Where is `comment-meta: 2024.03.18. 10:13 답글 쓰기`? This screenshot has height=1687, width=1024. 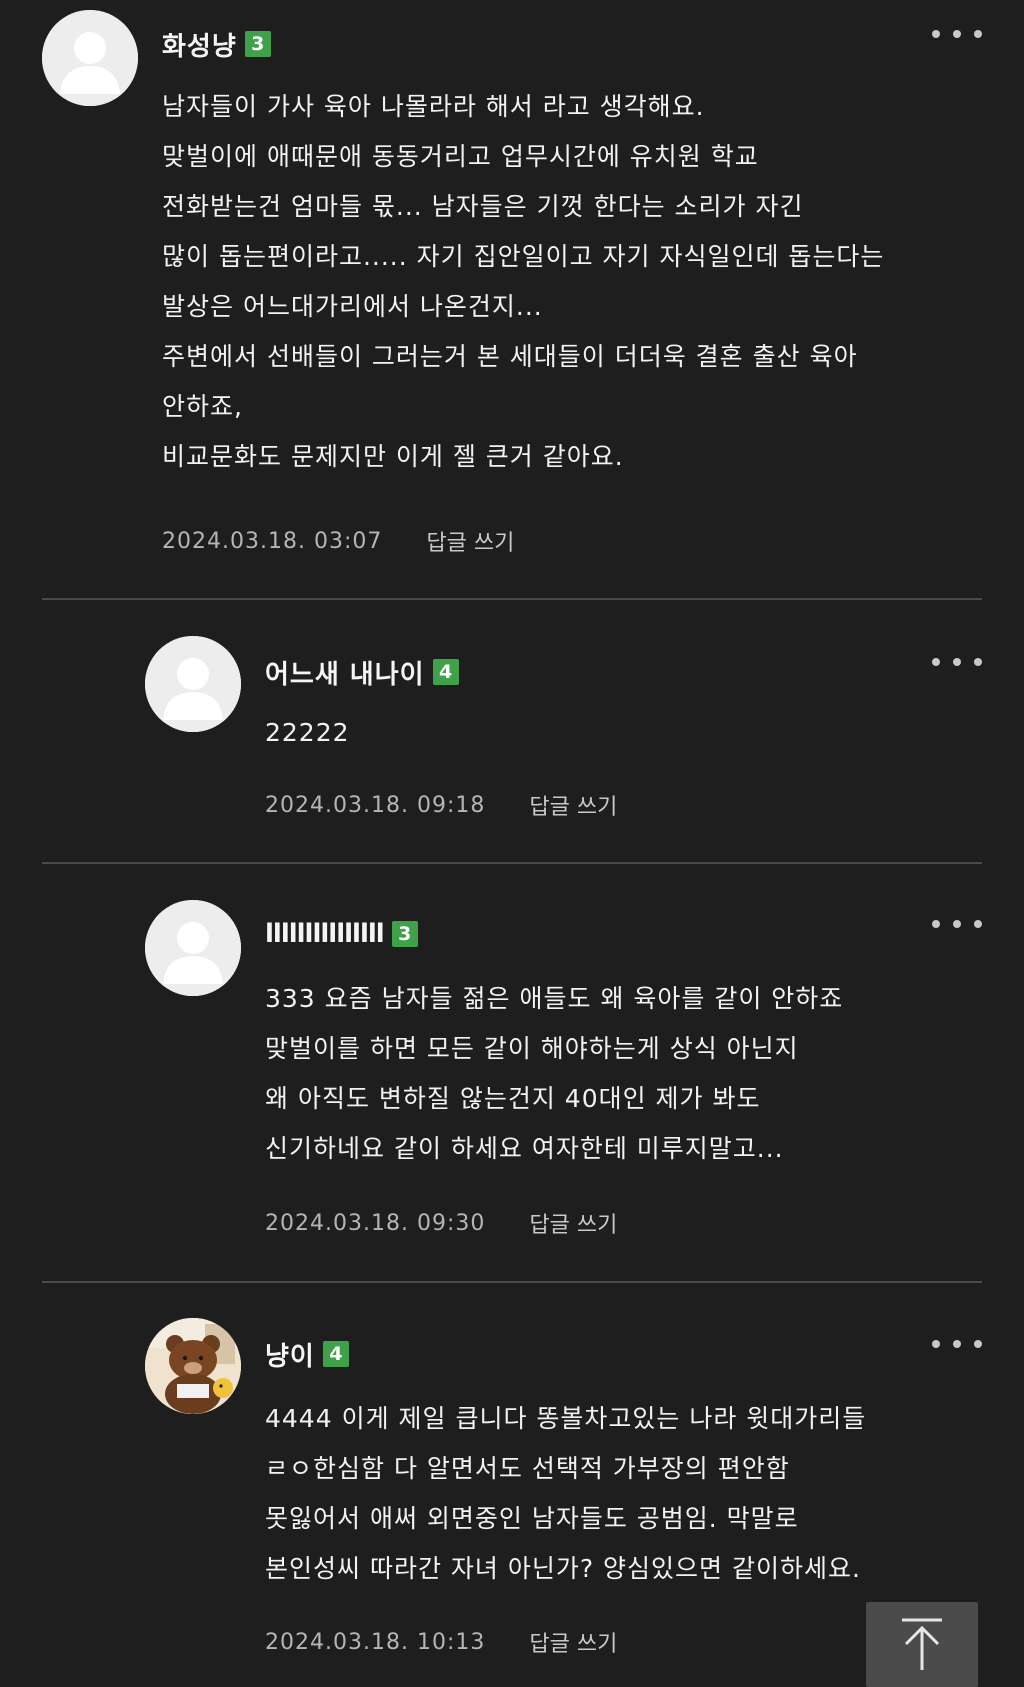 comment-meta: 2024.03.18. 10:13 답글 쓰기 is located at coordinates (441, 1642).